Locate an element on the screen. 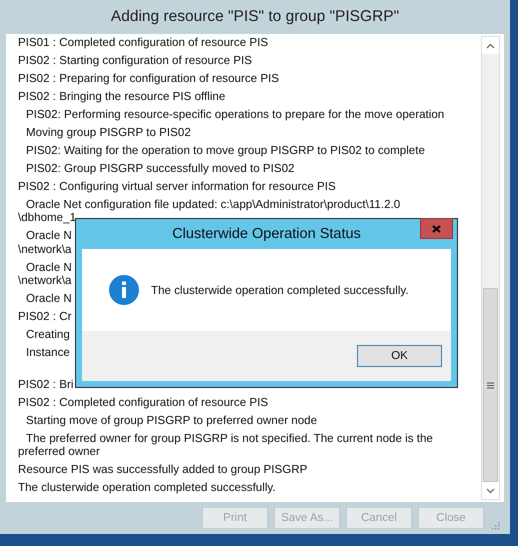 Image resolution: width=518 pixels, height=546 pixels. log-line: Creating is located at coordinates (47, 335).